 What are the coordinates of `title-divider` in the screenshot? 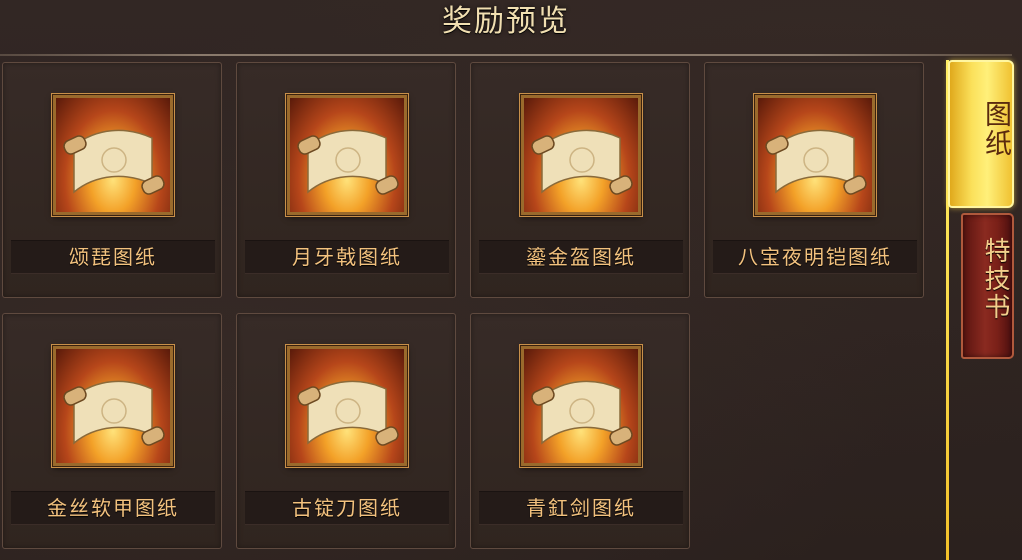 It's located at (506, 55).